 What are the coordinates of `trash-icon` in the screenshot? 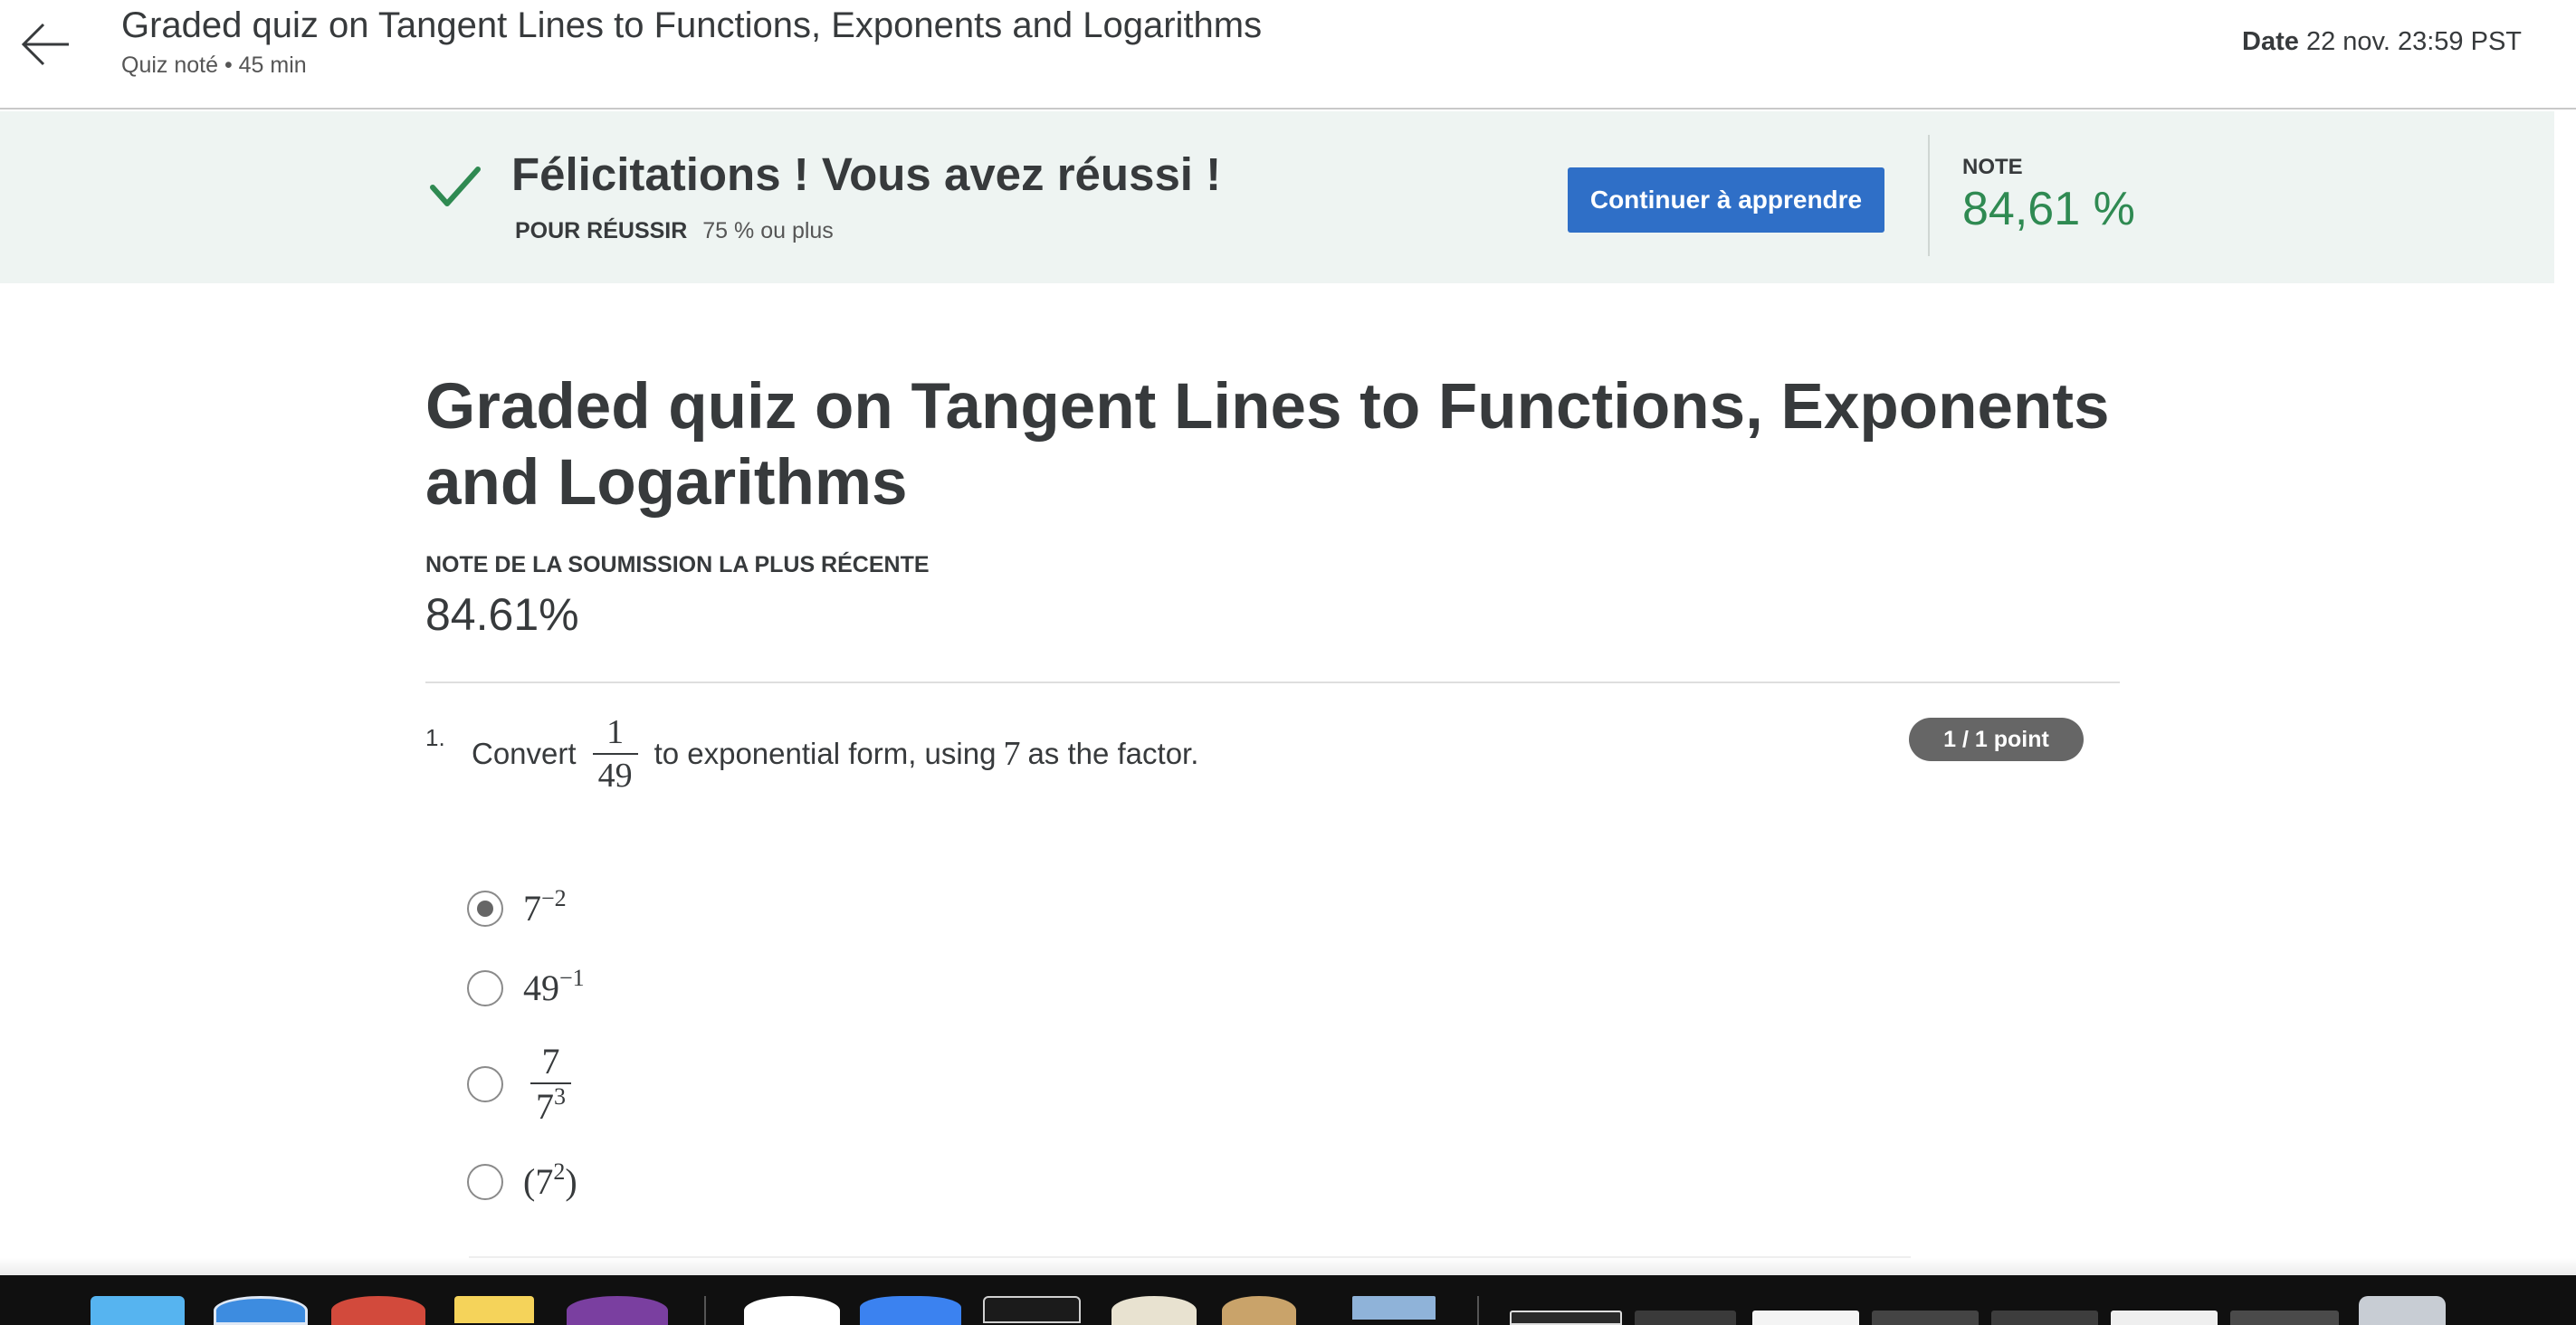 It's located at (2402, 1311).